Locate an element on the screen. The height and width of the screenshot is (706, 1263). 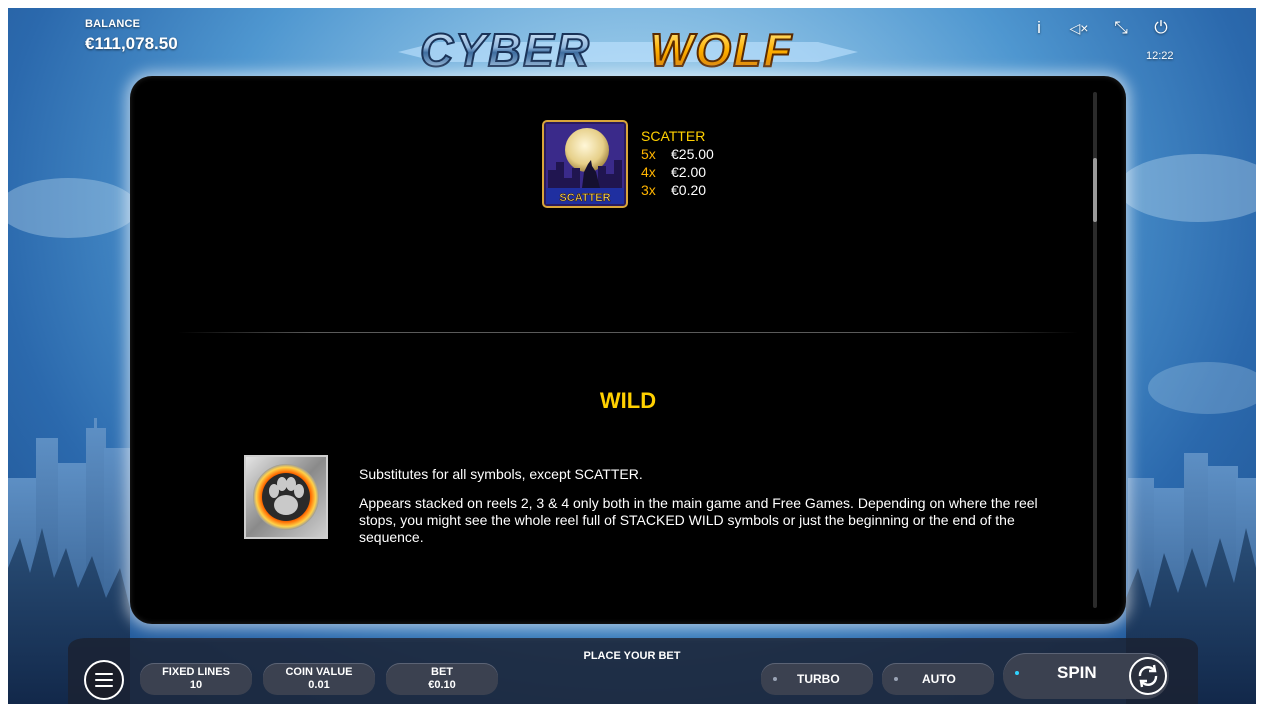
spin-label: SPIN is located at coordinates (1077, 672).